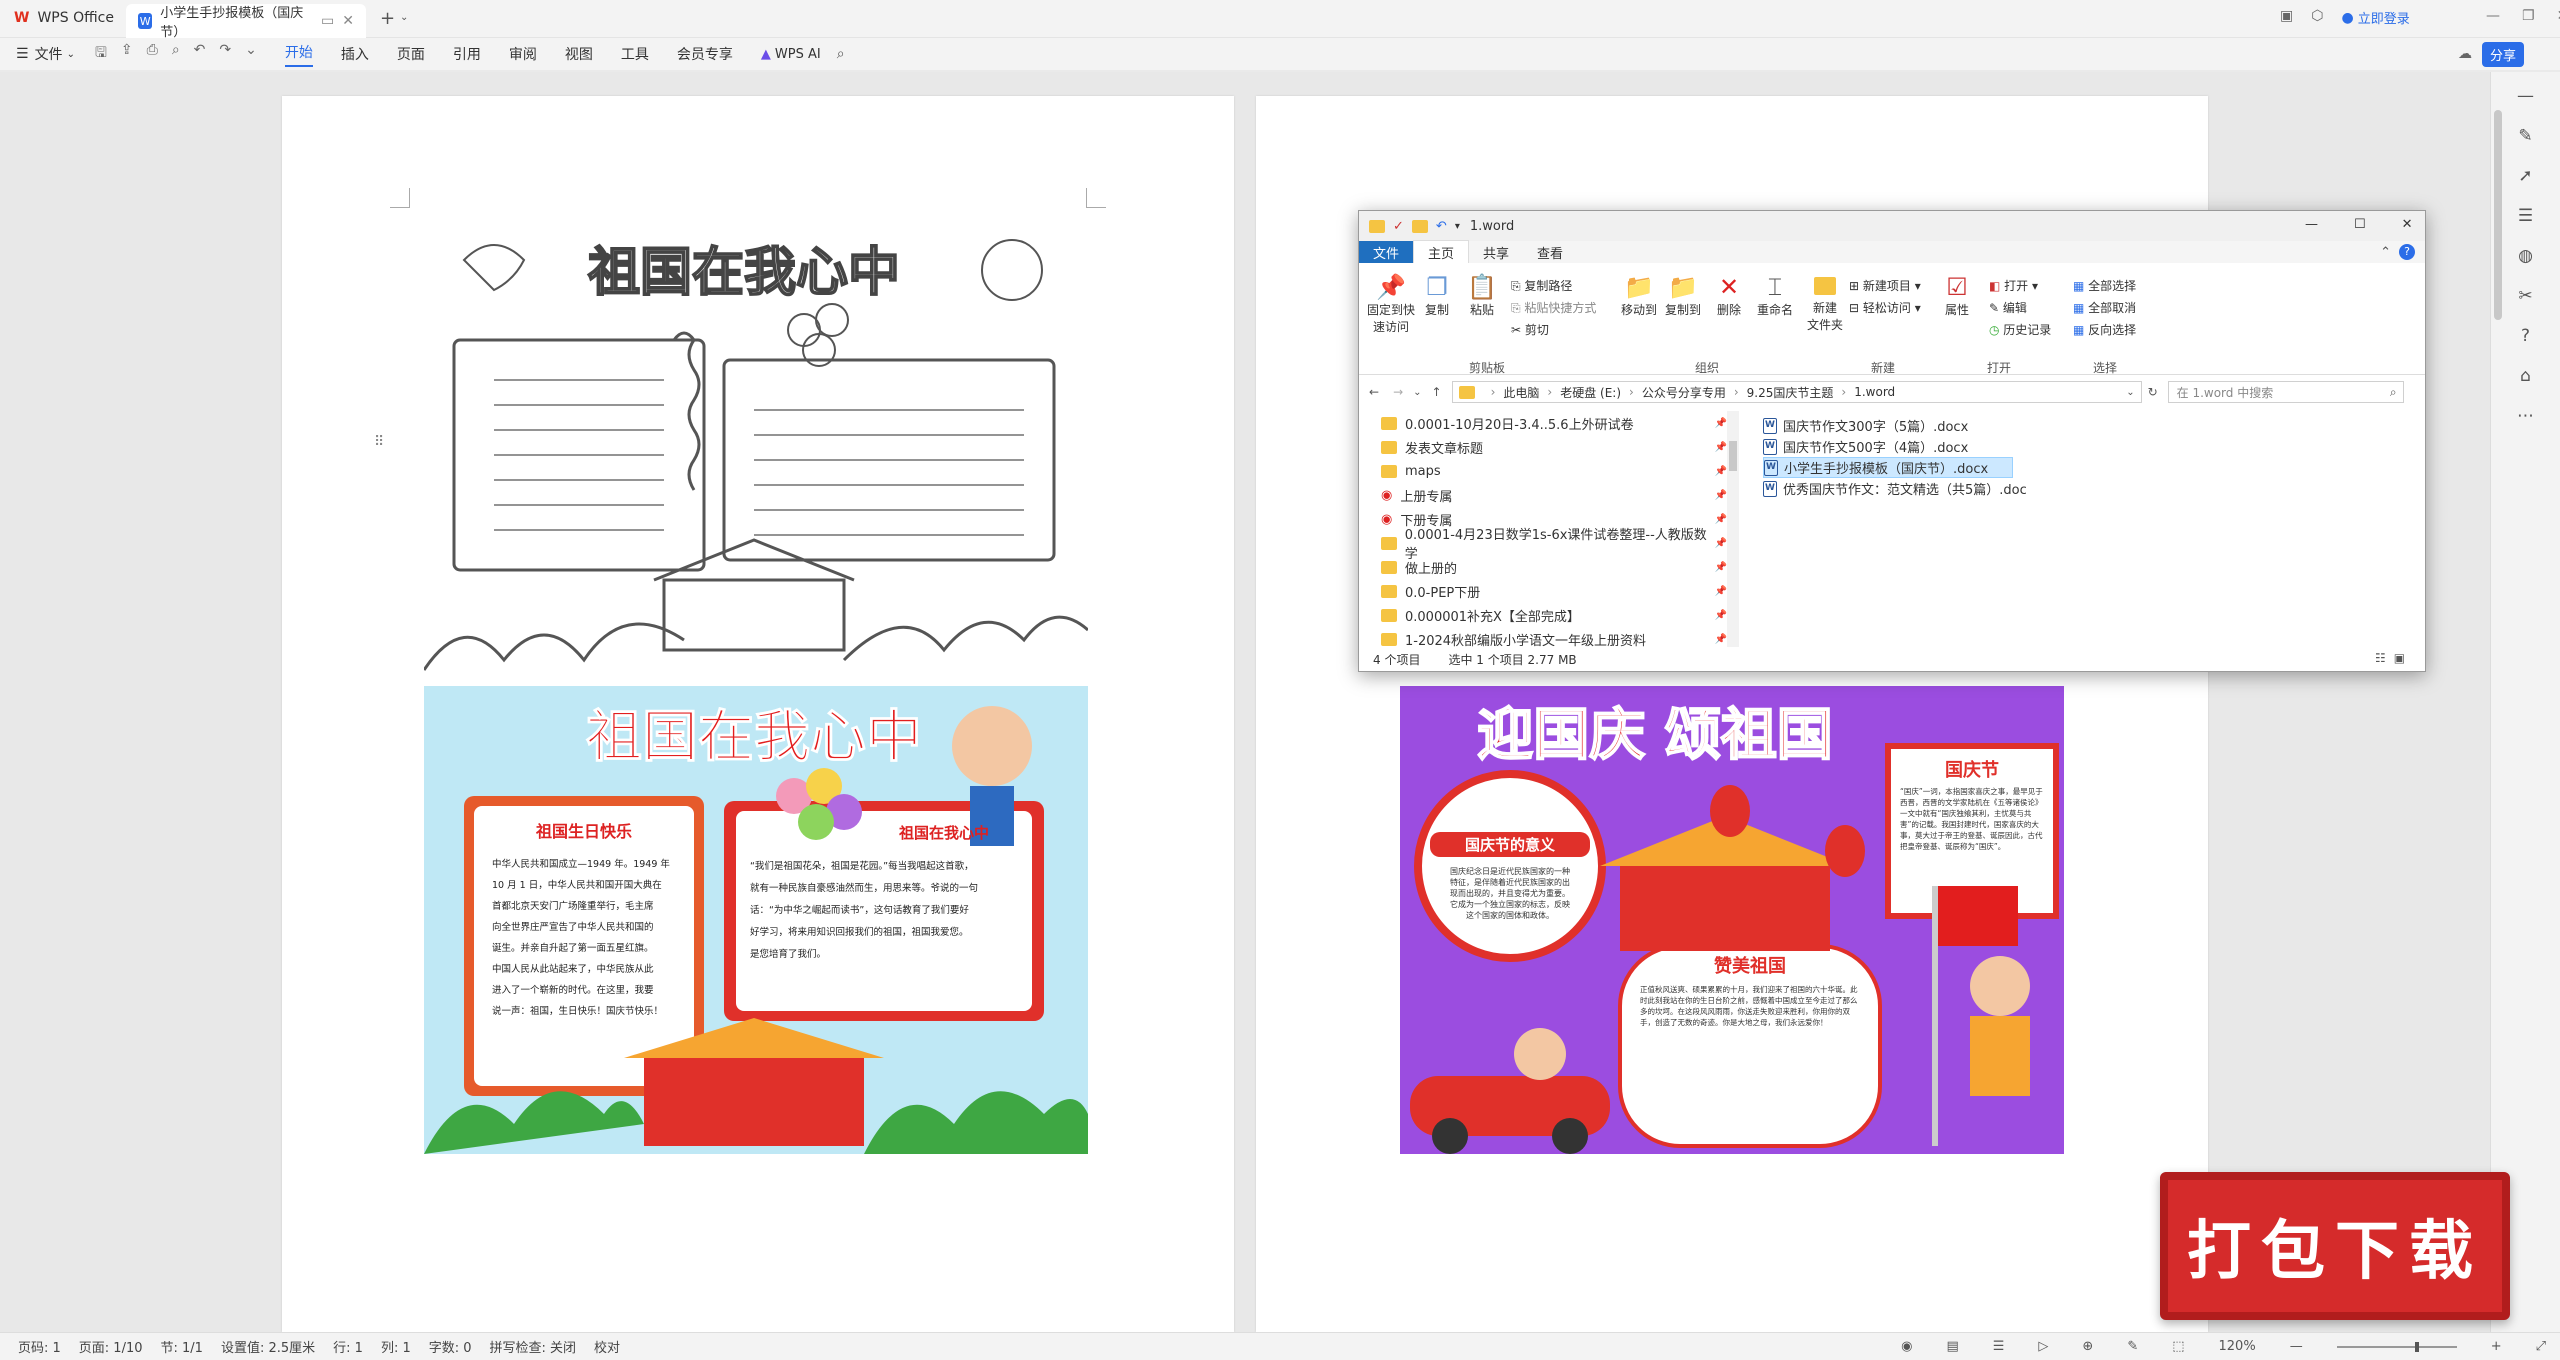 Image resolution: width=2560 pixels, height=1360 pixels. I want to click on nav-item: 0.0-PEP下册 📌, so click(1554, 591).